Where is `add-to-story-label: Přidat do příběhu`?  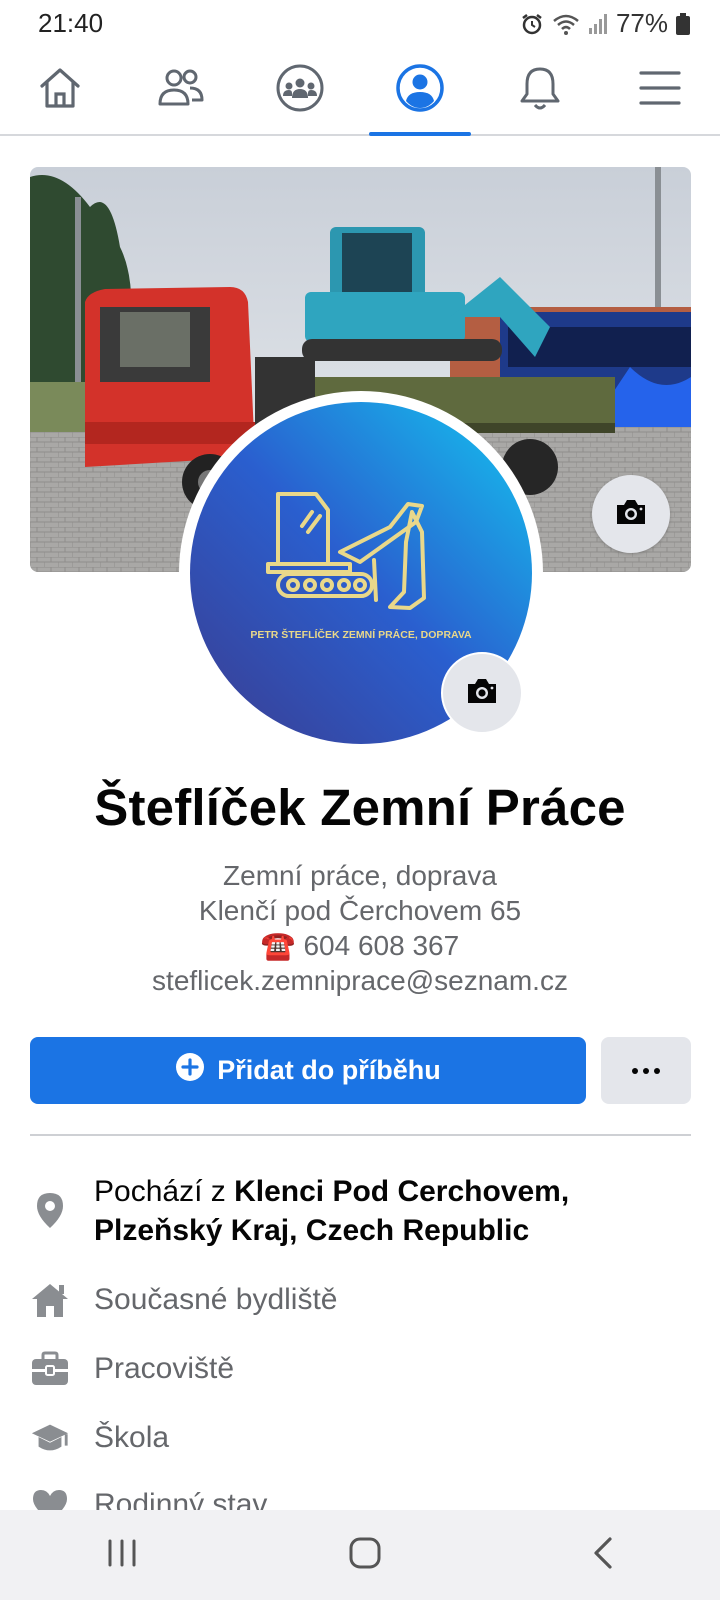
add-to-story-label: Přidat do příběhu is located at coordinates (329, 1070).